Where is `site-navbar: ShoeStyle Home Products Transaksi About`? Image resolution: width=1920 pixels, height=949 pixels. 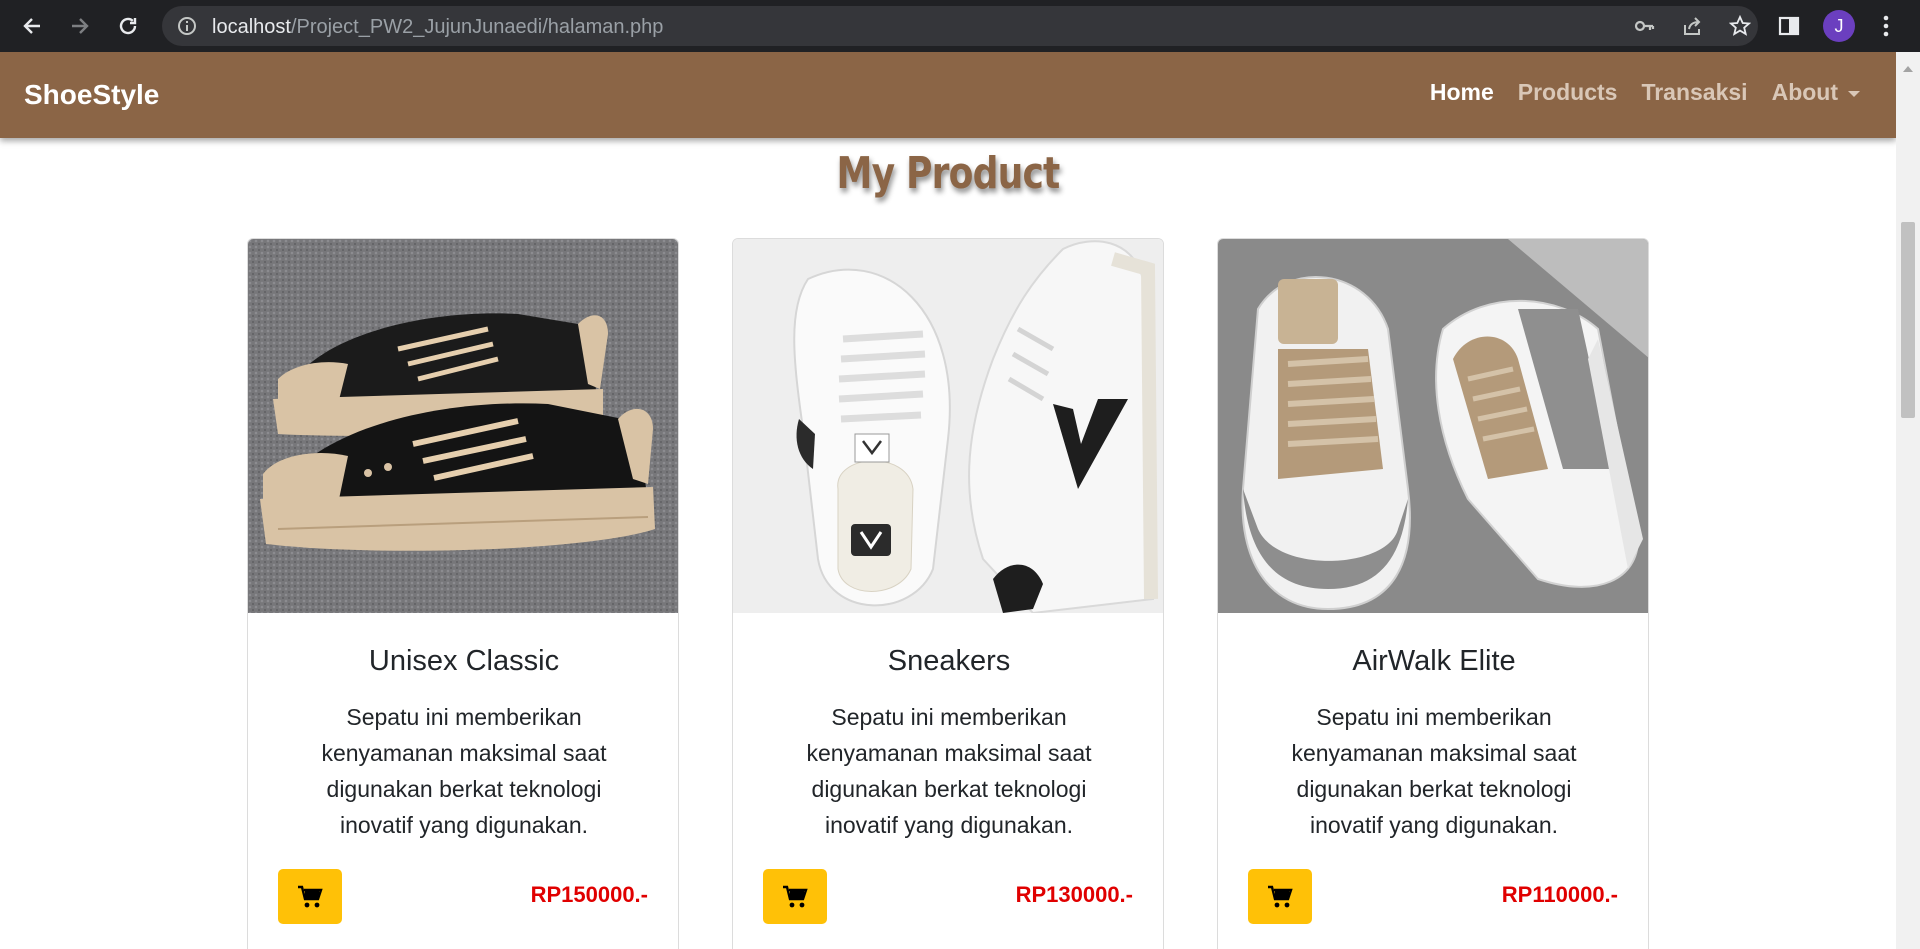
site-navbar: ShoeStyle Home Products Transaksi About is located at coordinates (948, 95).